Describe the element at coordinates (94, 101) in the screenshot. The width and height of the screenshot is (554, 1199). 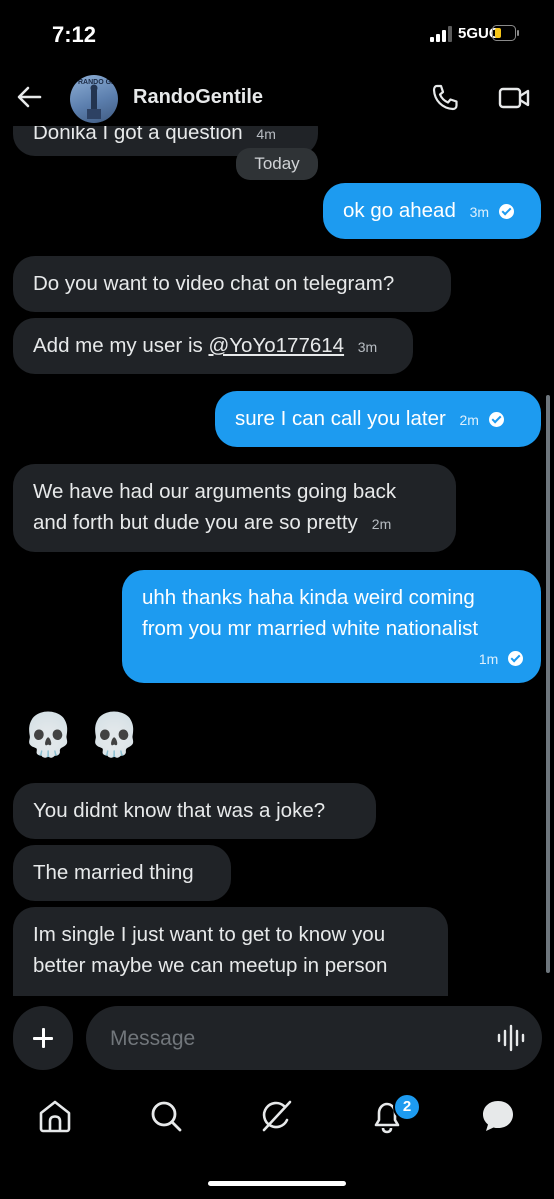
I see `statue-icon` at that location.